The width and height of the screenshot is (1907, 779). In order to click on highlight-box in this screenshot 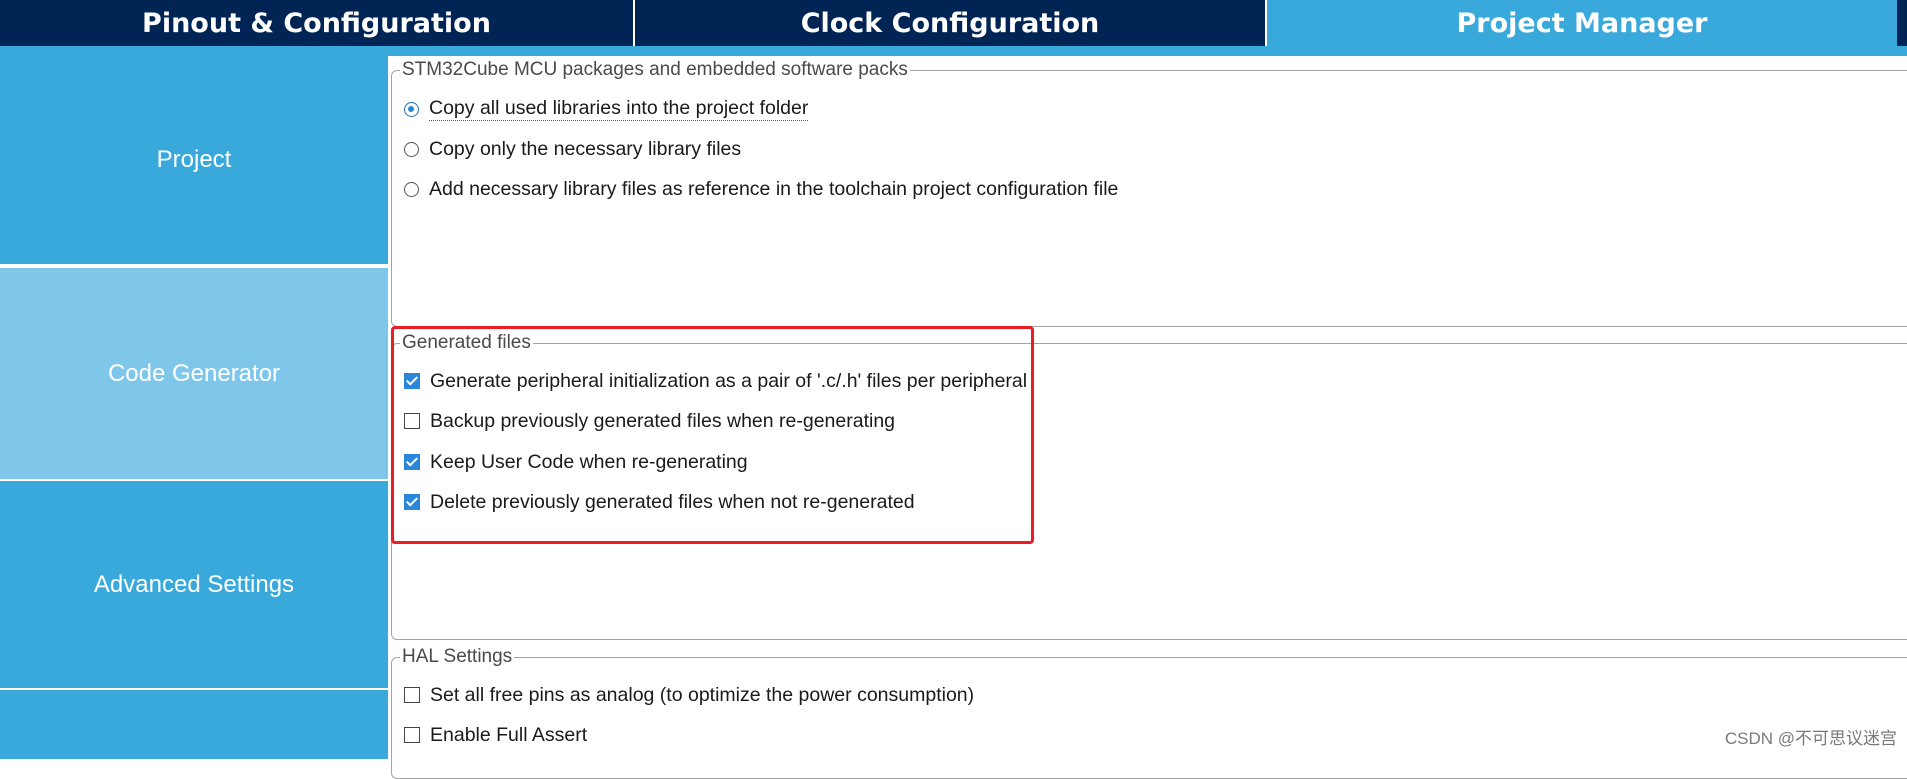, I will do `click(712, 435)`.